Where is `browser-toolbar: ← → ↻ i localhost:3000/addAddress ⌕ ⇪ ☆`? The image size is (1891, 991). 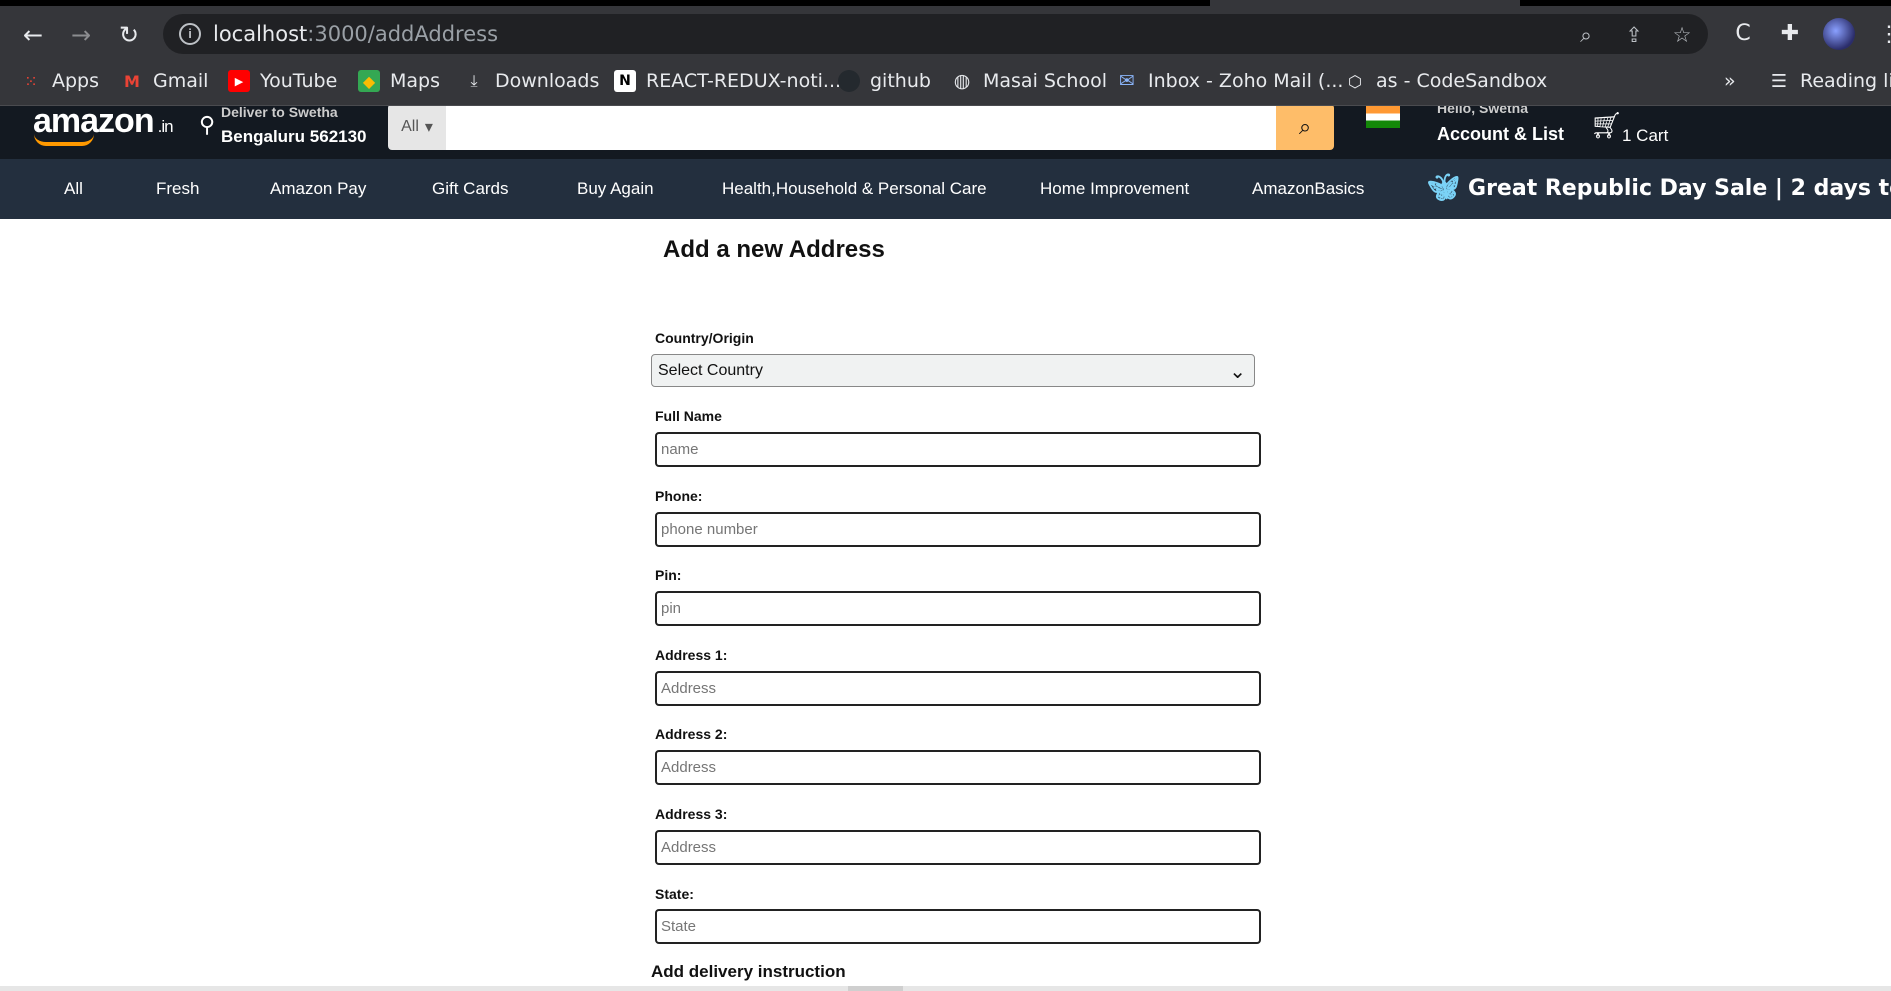
browser-toolbar: ← → ↻ i localhost:3000/addAddress ⌕ ⇪ ☆ is located at coordinates (945, 34).